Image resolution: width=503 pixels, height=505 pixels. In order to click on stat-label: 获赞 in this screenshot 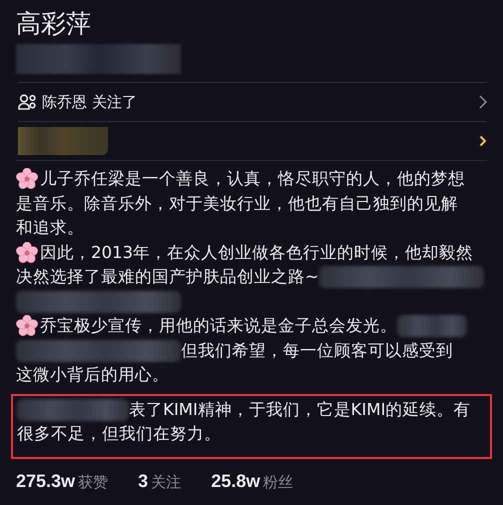, I will do `click(93, 482)`.